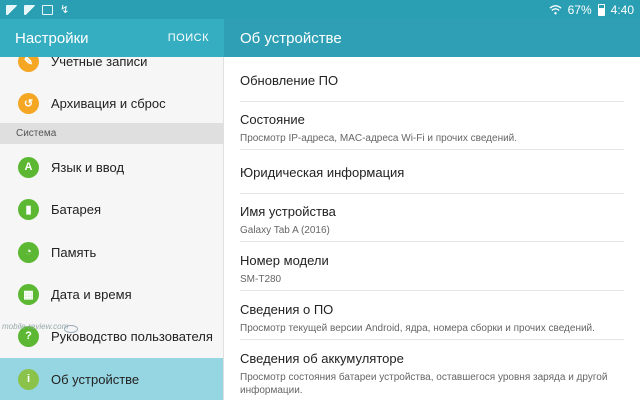 Image resolution: width=640 pixels, height=400 pixels. What do you see at coordinates (320, 9) in the screenshot?
I see `status-bar: ↯ 67% 4:40` at bounding box center [320, 9].